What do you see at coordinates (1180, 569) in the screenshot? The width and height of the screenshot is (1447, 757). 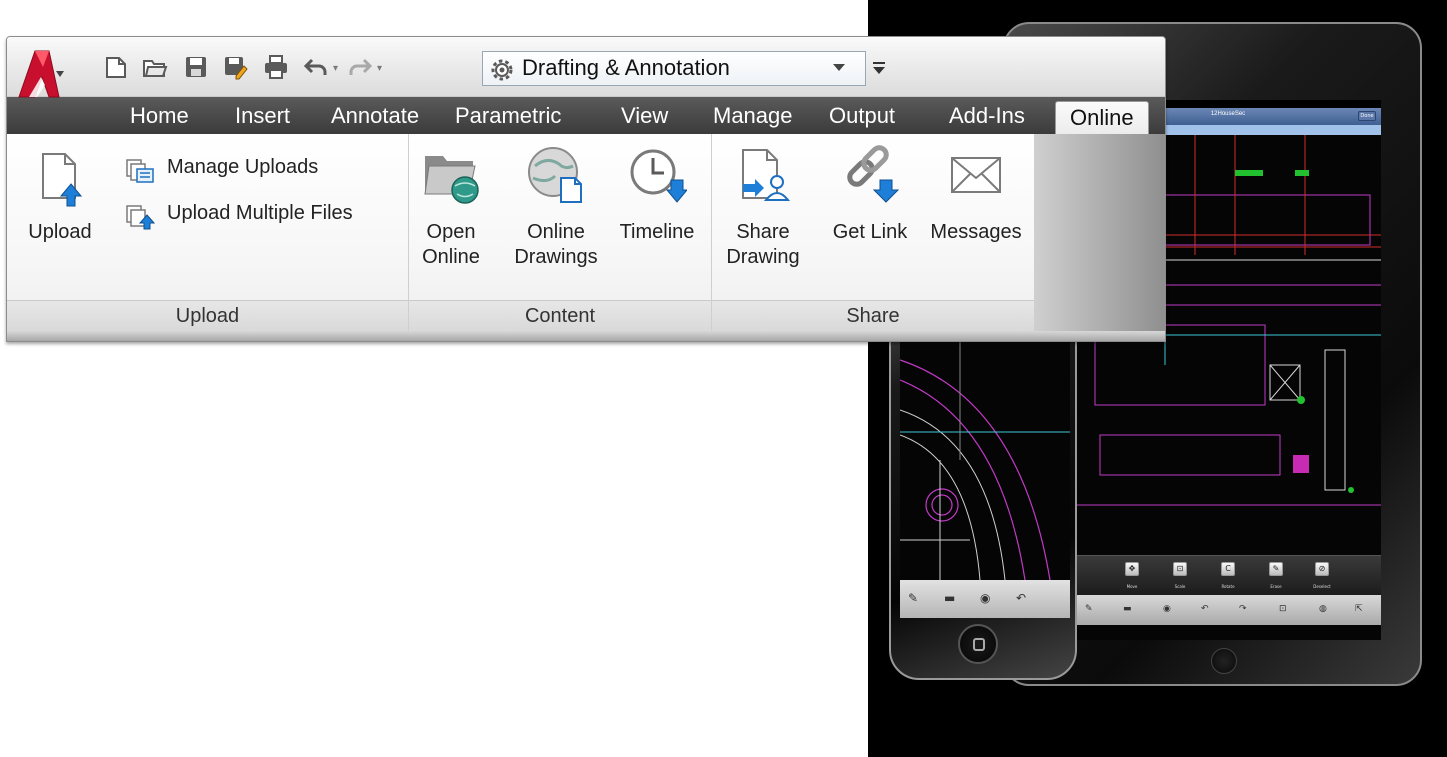 I see `scale-tool-icon: ⊡` at bounding box center [1180, 569].